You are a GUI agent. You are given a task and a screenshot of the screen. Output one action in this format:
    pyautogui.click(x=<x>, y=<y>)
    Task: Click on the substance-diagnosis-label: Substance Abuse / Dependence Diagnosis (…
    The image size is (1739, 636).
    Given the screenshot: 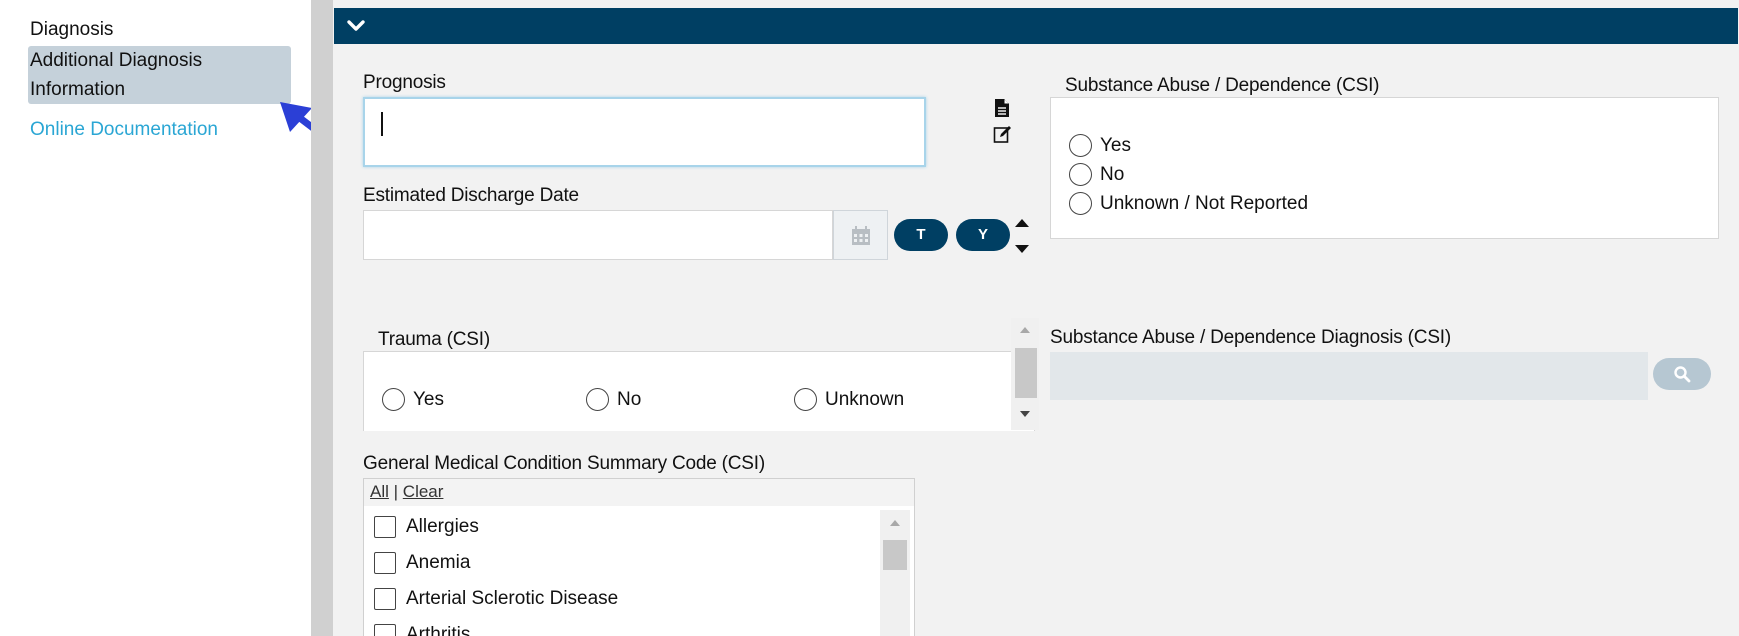 What is the action you would take?
    pyautogui.click(x=1250, y=337)
    